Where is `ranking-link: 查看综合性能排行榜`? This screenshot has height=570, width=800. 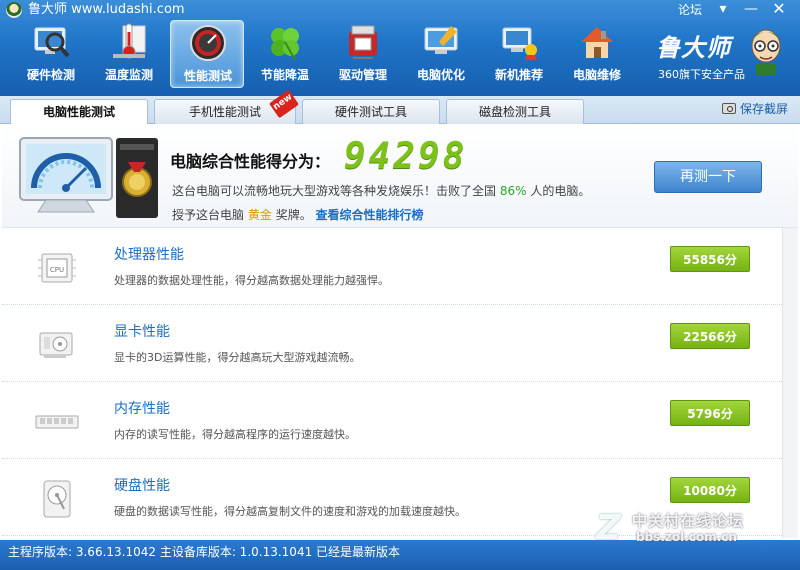 ranking-link: 查看综合性能排行榜 is located at coordinates (370, 215).